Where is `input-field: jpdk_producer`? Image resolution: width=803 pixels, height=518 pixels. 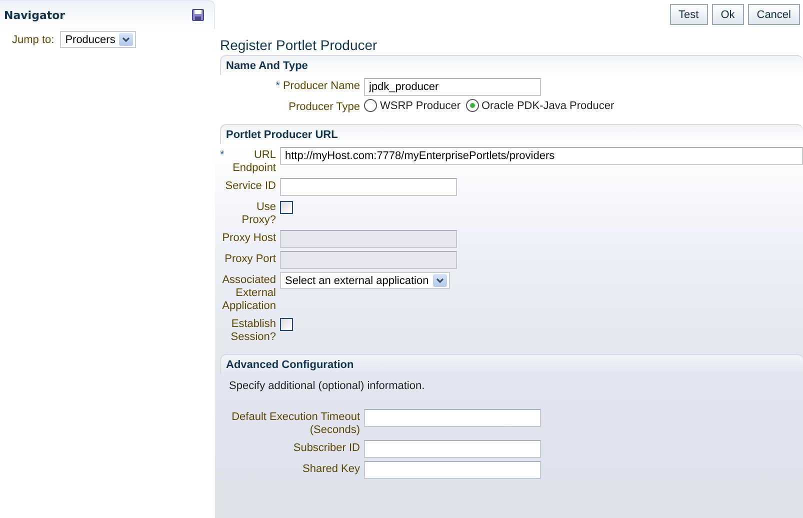 input-field: jpdk_producer is located at coordinates (452, 87).